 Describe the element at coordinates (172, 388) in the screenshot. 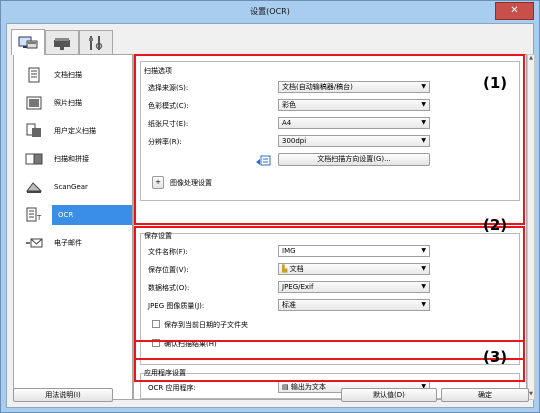

I see `ocr-app-label: OCR 应用程序:` at that location.